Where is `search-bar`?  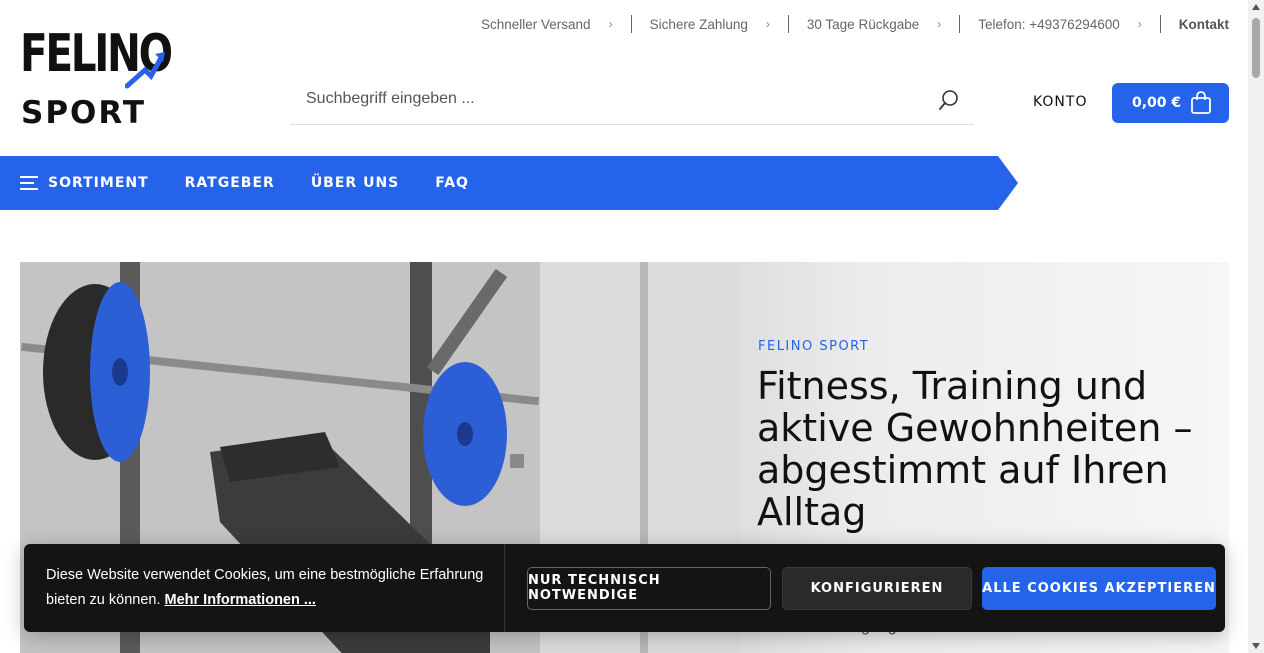 search-bar is located at coordinates (632, 100).